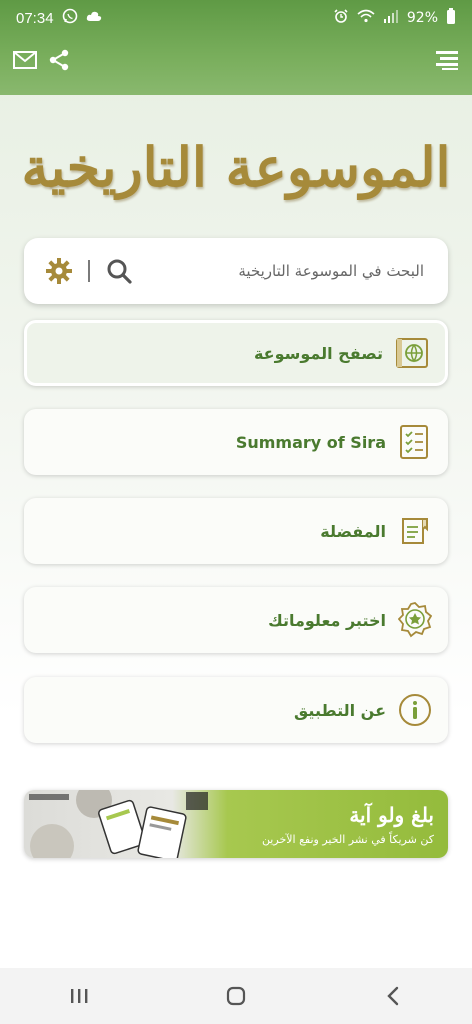 Image resolution: width=472 pixels, height=1024 pixels. I want to click on menu-item-favorites: المفضلة, so click(236, 531).